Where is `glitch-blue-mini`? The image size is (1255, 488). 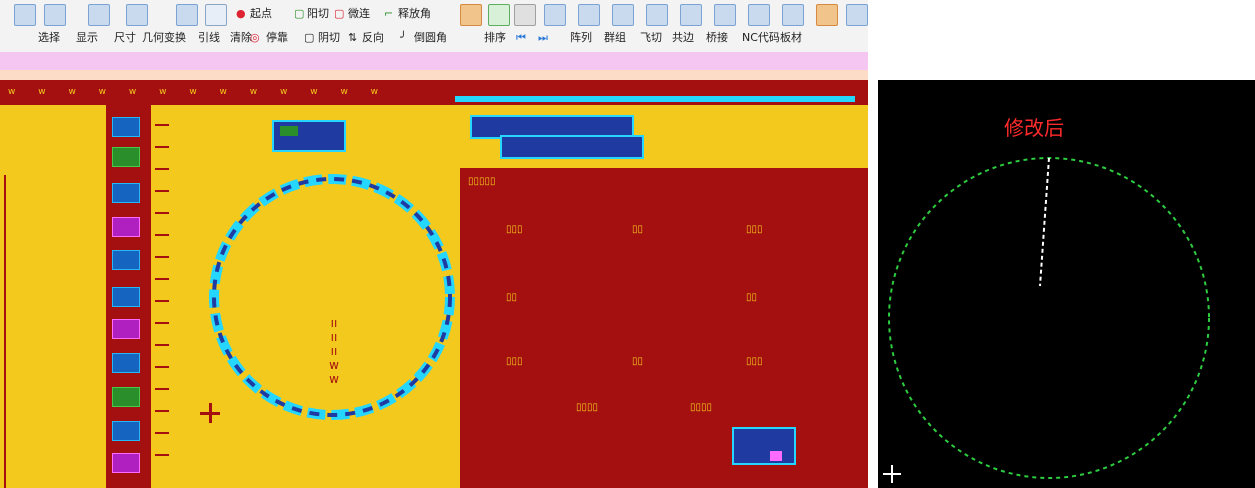
glitch-blue-mini is located at coordinates (764, 446).